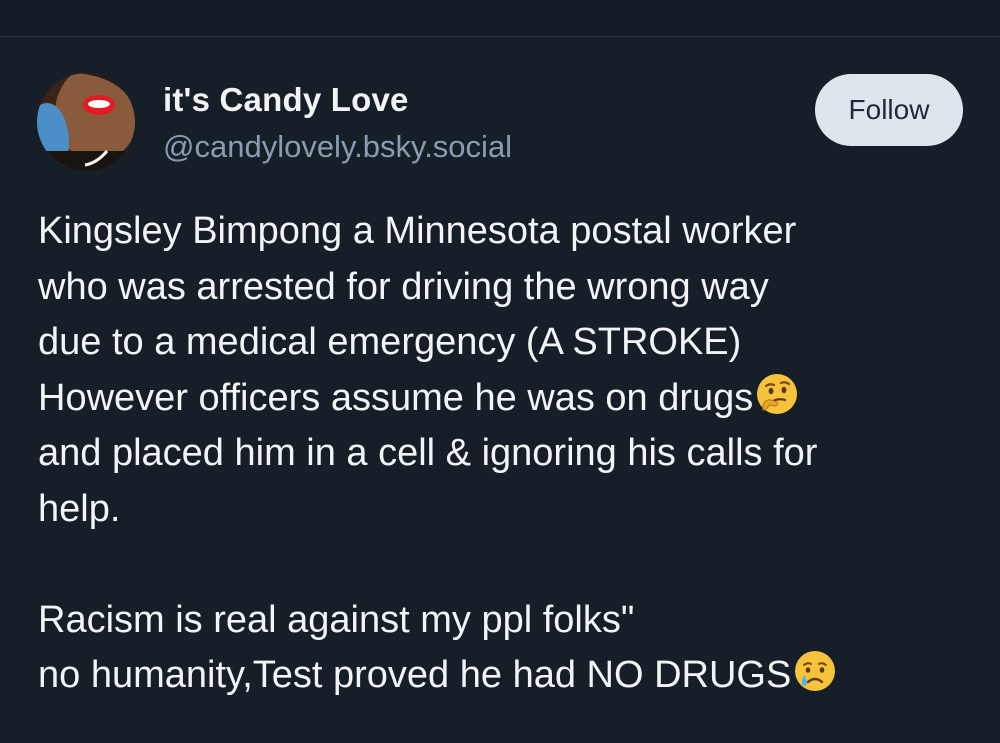 This screenshot has width=1000, height=743. What do you see at coordinates (336, 619) in the screenshot?
I see `post-line: Racism is real against my ppl folks"` at bounding box center [336, 619].